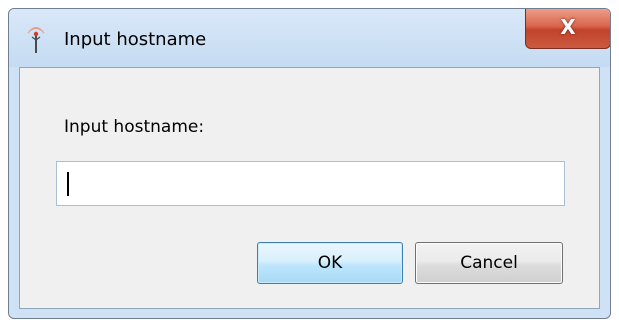  What do you see at coordinates (68, 184) in the screenshot?
I see `text-caret` at bounding box center [68, 184].